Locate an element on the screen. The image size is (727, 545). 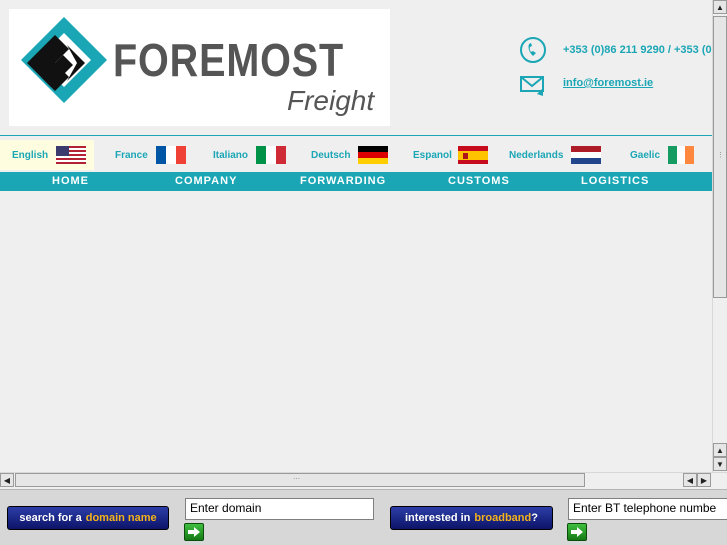
domain-button-highlight: domain name is located at coordinates (121, 518).